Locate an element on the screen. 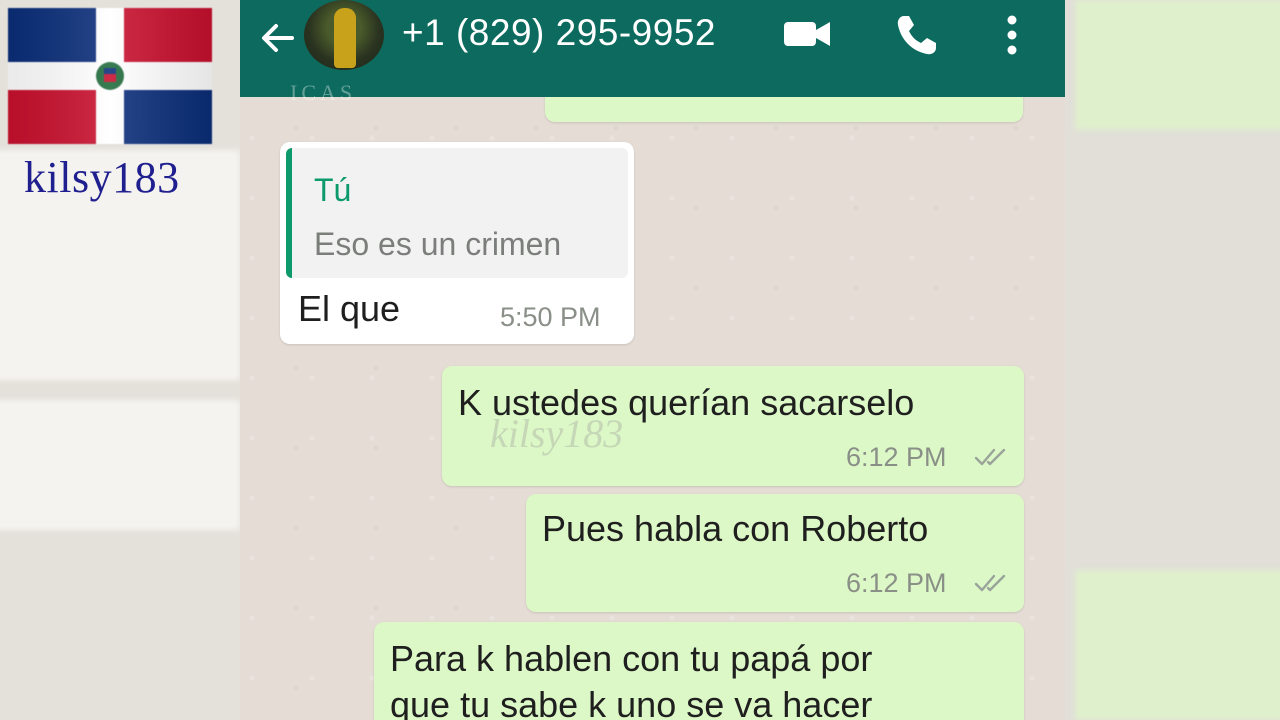  message-text-line: Para k hablen con tu papá por is located at coordinates (631, 658).